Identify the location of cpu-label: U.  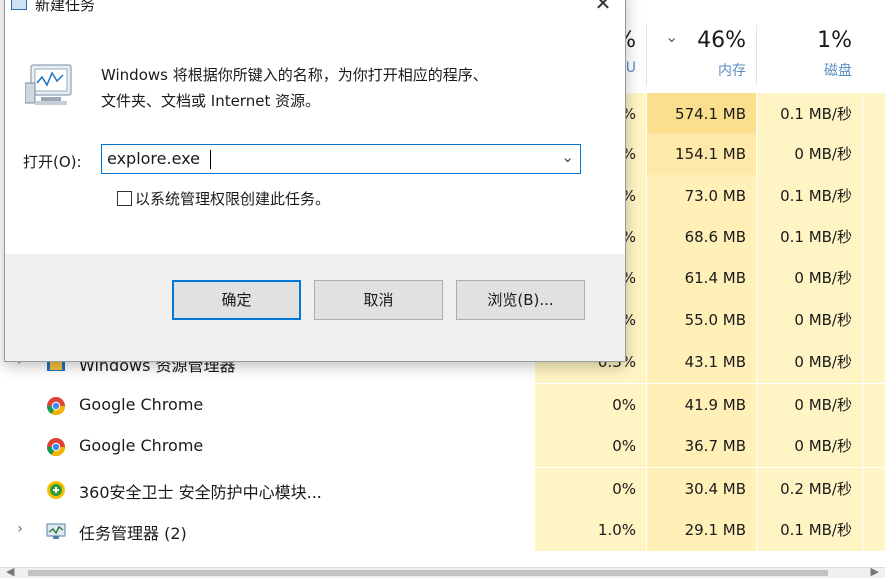
(630, 68).